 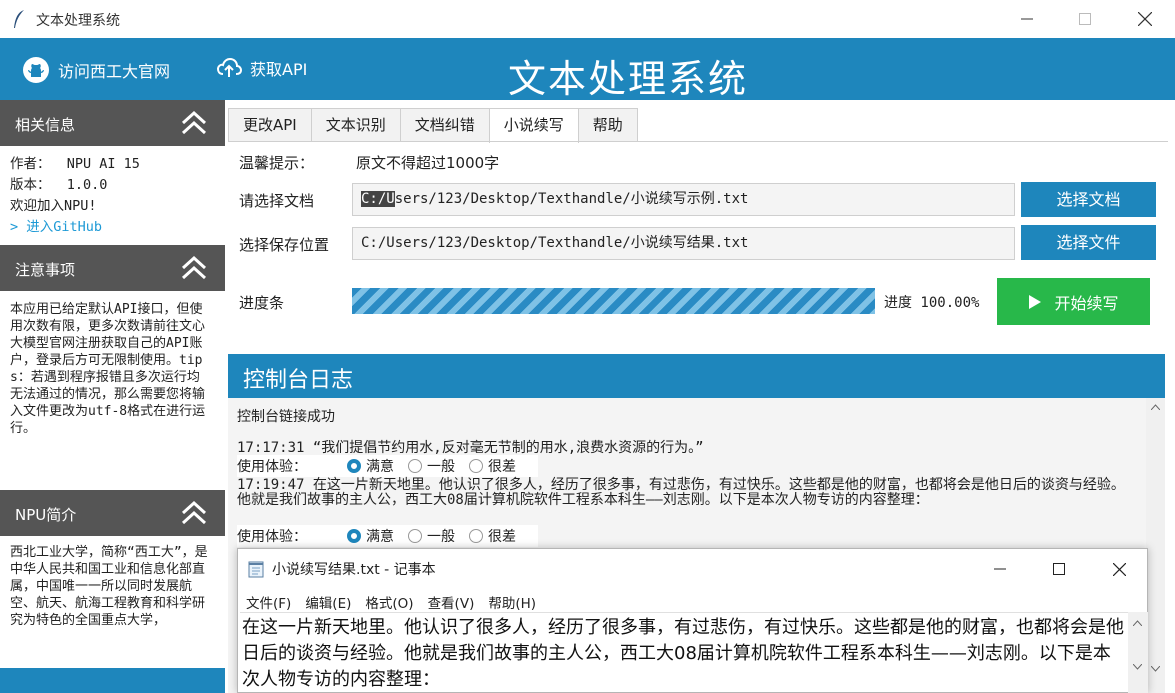 What do you see at coordinates (268, 602) in the screenshot?
I see `menu-file: 文件(F)` at bounding box center [268, 602].